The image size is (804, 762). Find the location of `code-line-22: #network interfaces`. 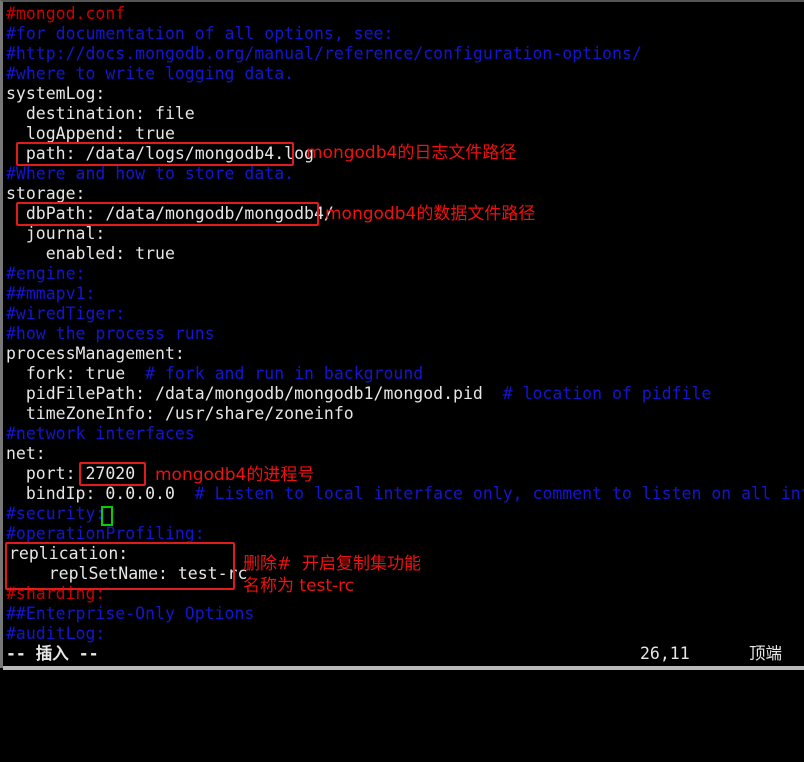

code-line-22: #network interfaces is located at coordinates (100, 433).